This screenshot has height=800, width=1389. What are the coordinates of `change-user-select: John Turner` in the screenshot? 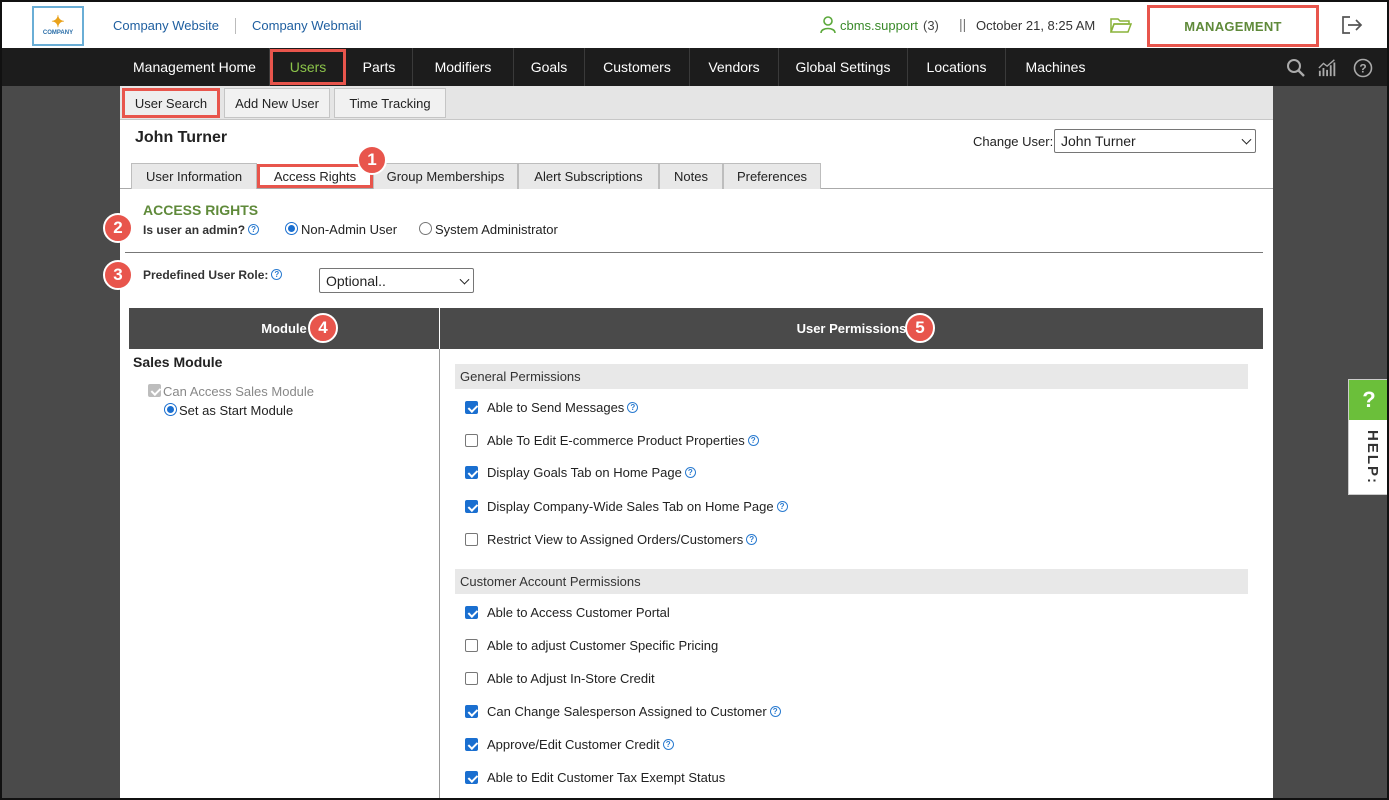 It's located at (1155, 141).